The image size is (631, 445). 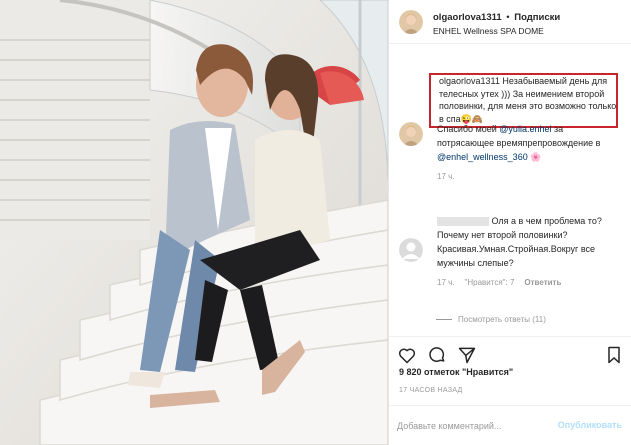 What do you see at coordinates (502, 319) in the screenshot?
I see `view-replies-label: Посмотреть ответы (11)` at bounding box center [502, 319].